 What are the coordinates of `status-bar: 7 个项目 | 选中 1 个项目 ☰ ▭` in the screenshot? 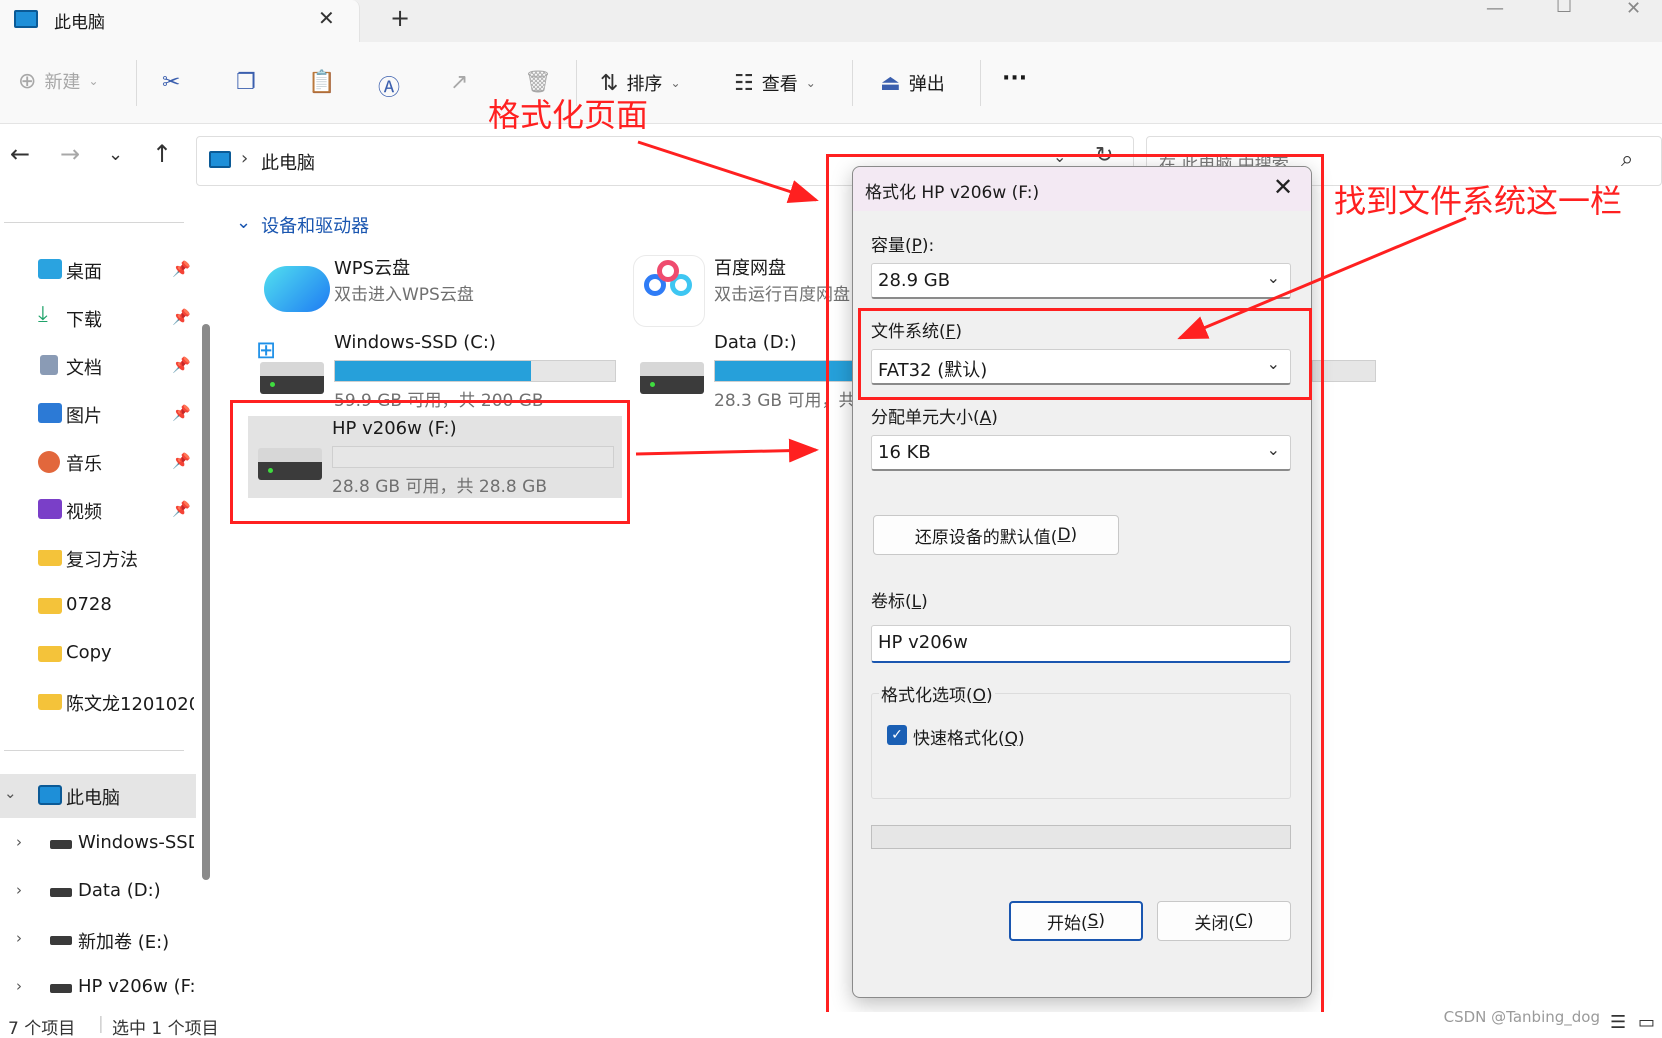 It's located at (831, 1025).